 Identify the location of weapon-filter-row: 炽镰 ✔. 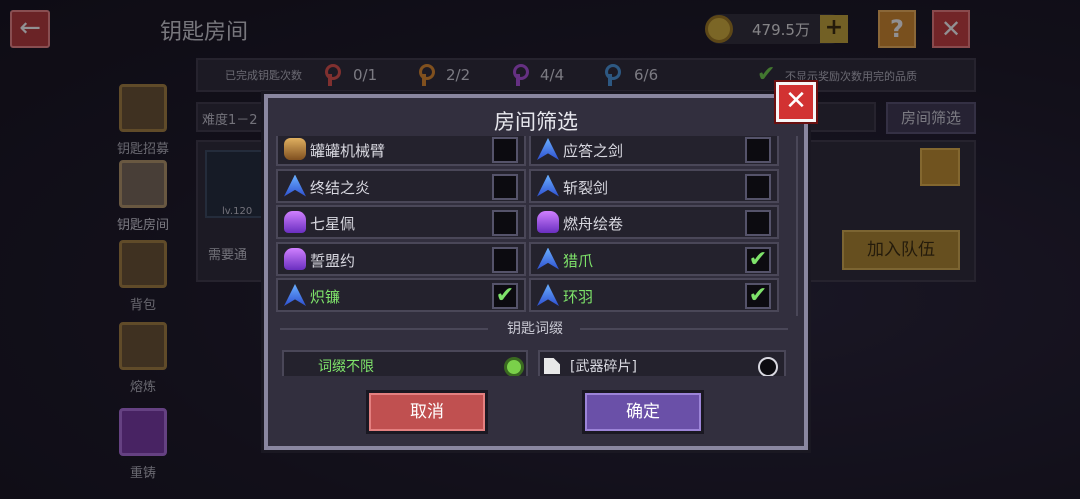
(401, 295).